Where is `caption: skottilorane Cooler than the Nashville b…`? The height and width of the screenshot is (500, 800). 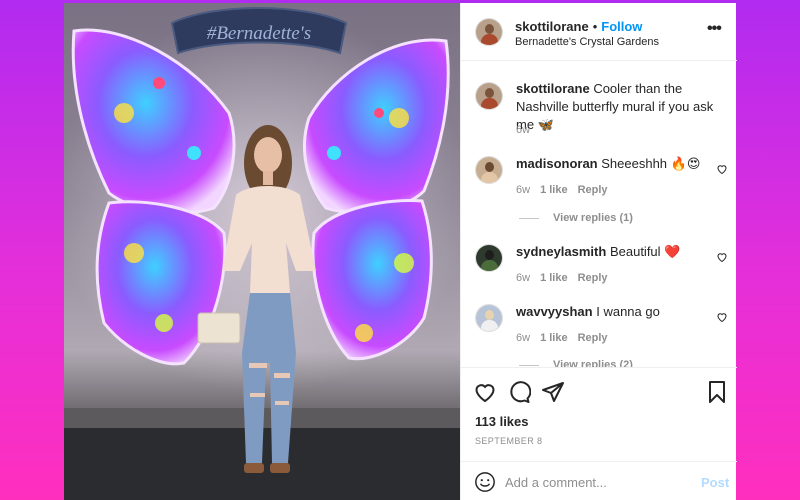
caption: skottilorane Cooler than the Nashville b… is located at coordinates (622, 107).